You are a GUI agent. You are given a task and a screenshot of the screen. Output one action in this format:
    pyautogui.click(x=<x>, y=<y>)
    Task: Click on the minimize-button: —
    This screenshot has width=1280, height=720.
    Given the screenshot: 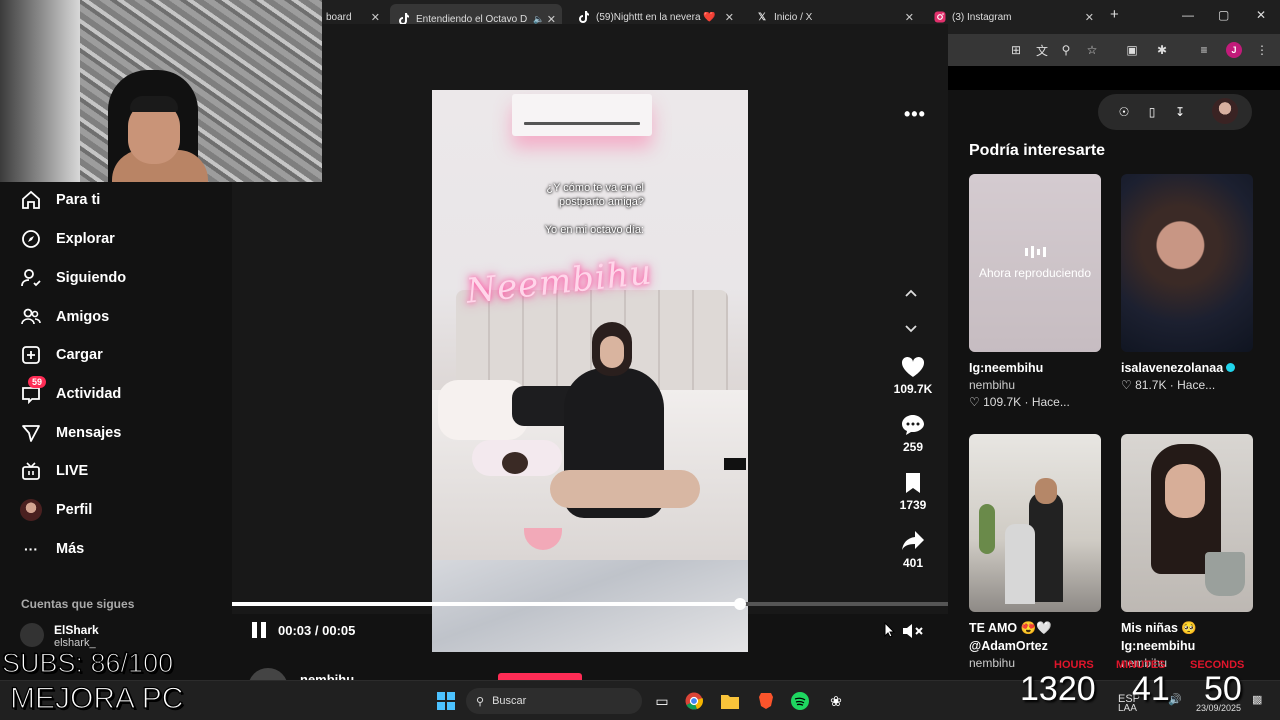 What is the action you would take?
    pyautogui.click(x=1188, y=15)
    